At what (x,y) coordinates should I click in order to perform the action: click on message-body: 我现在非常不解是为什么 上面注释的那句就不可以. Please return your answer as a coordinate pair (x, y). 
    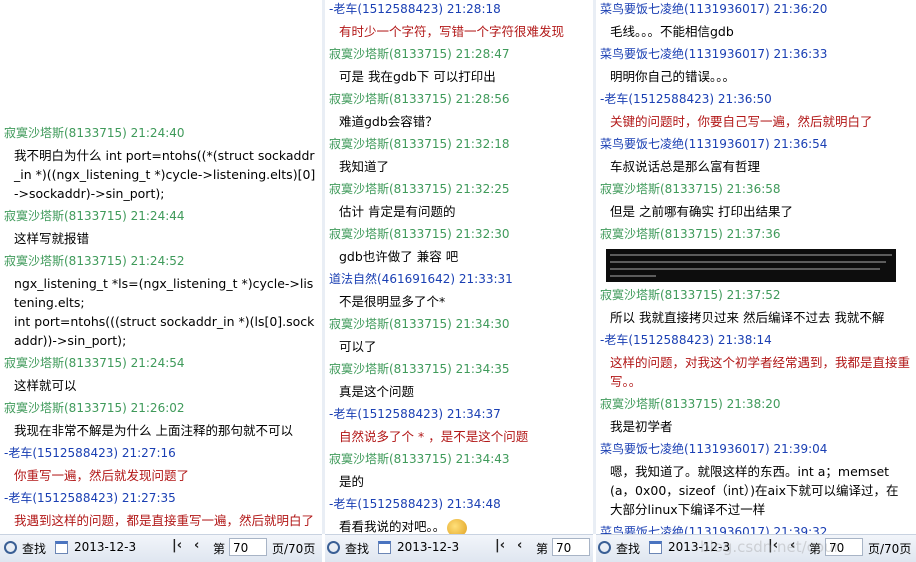
    Looking at the image, I should click on (161, 431).